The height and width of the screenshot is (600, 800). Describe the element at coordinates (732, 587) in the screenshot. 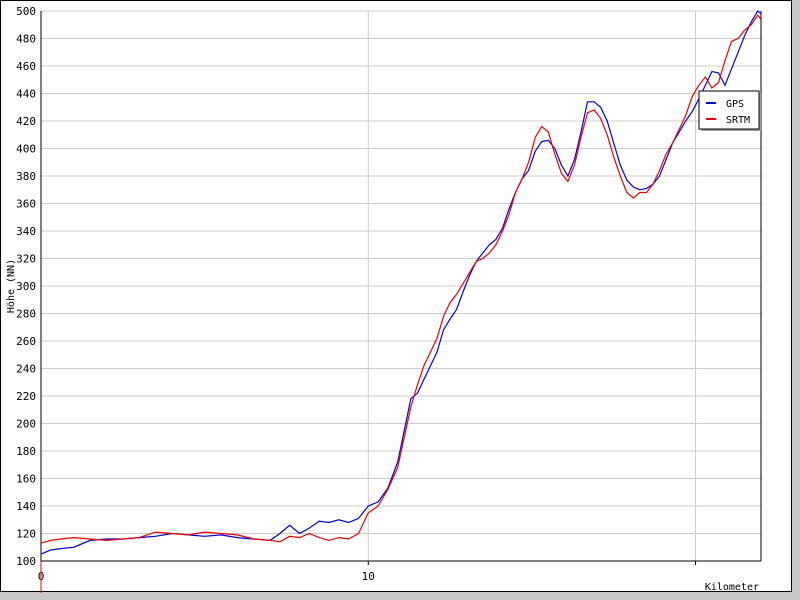

I see `x-axis-label: Kilometer` at that location.